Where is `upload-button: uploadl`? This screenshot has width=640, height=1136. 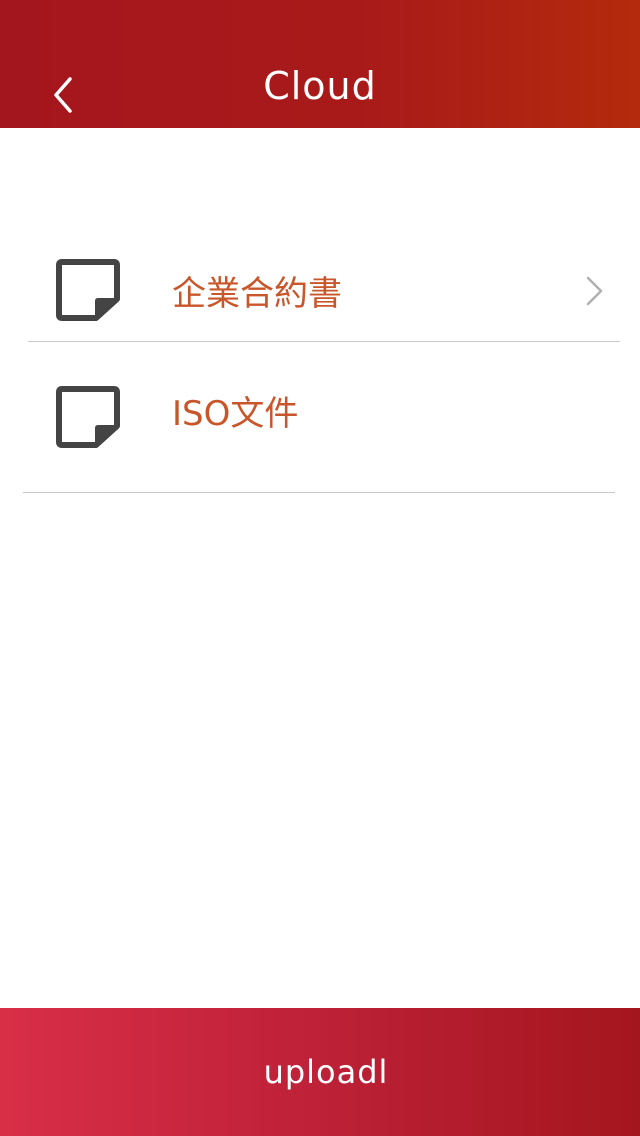
upload-button: uploadl is located at coordinates (320, 1072).